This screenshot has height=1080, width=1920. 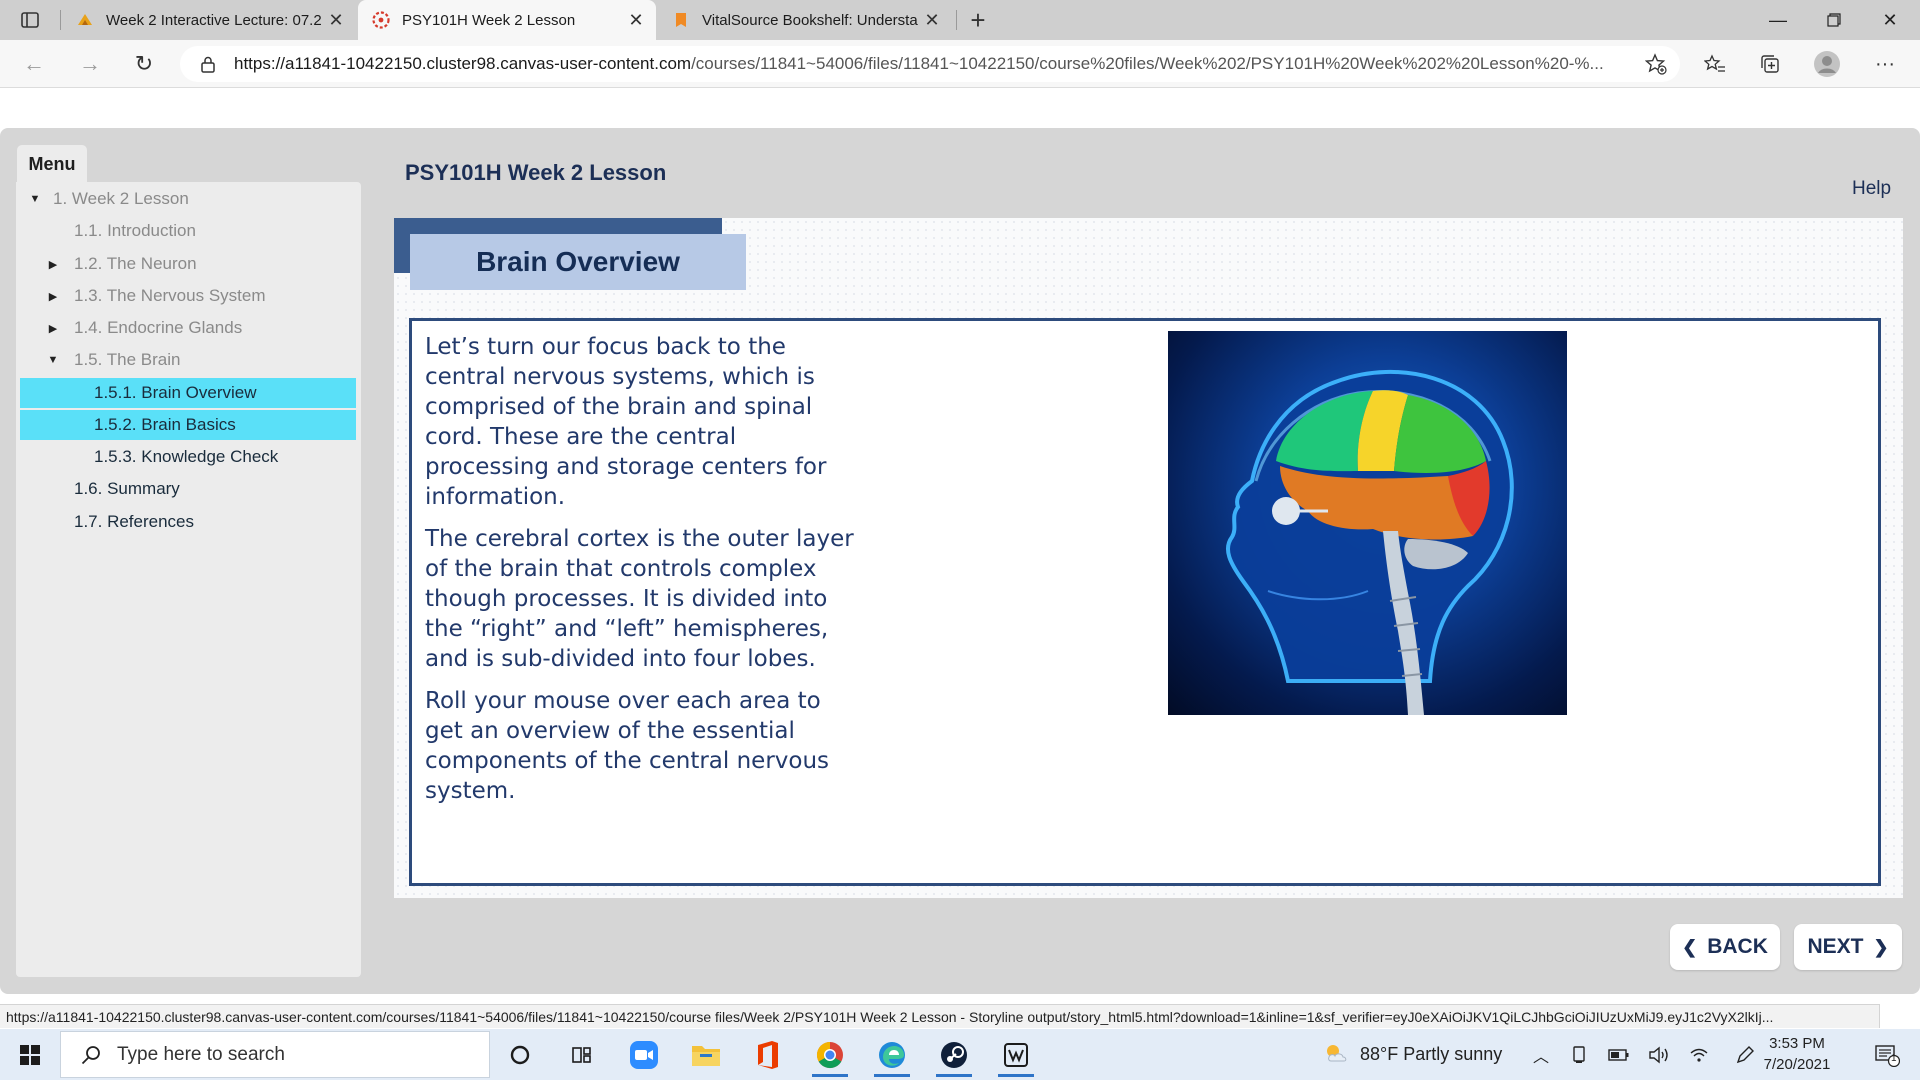 I want to click on menu-item-nervous-system: ▶ 1.3. The Nervous System, so click(x=188, y=296).